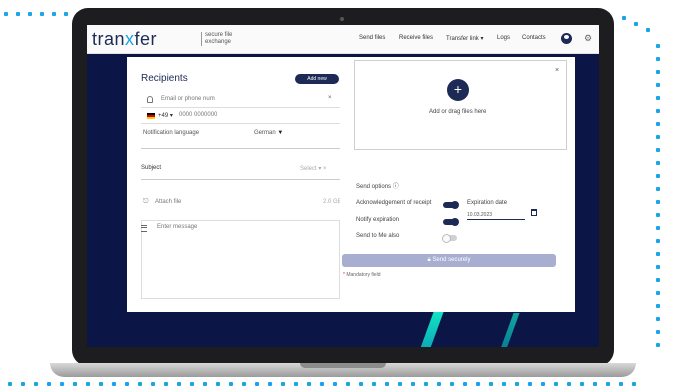 The image size is (680, 390). I want to click on subject-label: Subject, so click(151, 168).